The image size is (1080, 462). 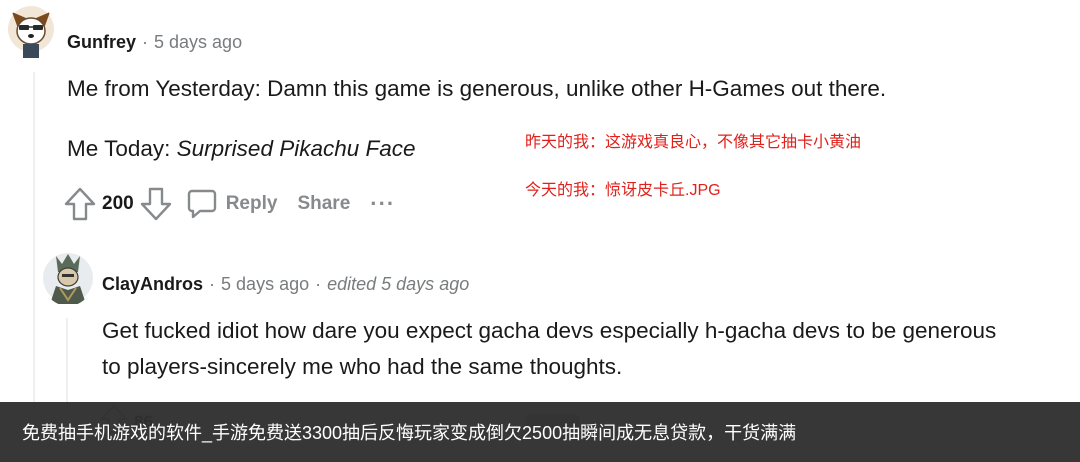 What do you see at coordinates (201, 204) in the screenshot?
I see `comment-bubble-icon` at bounding box center [201, 204].